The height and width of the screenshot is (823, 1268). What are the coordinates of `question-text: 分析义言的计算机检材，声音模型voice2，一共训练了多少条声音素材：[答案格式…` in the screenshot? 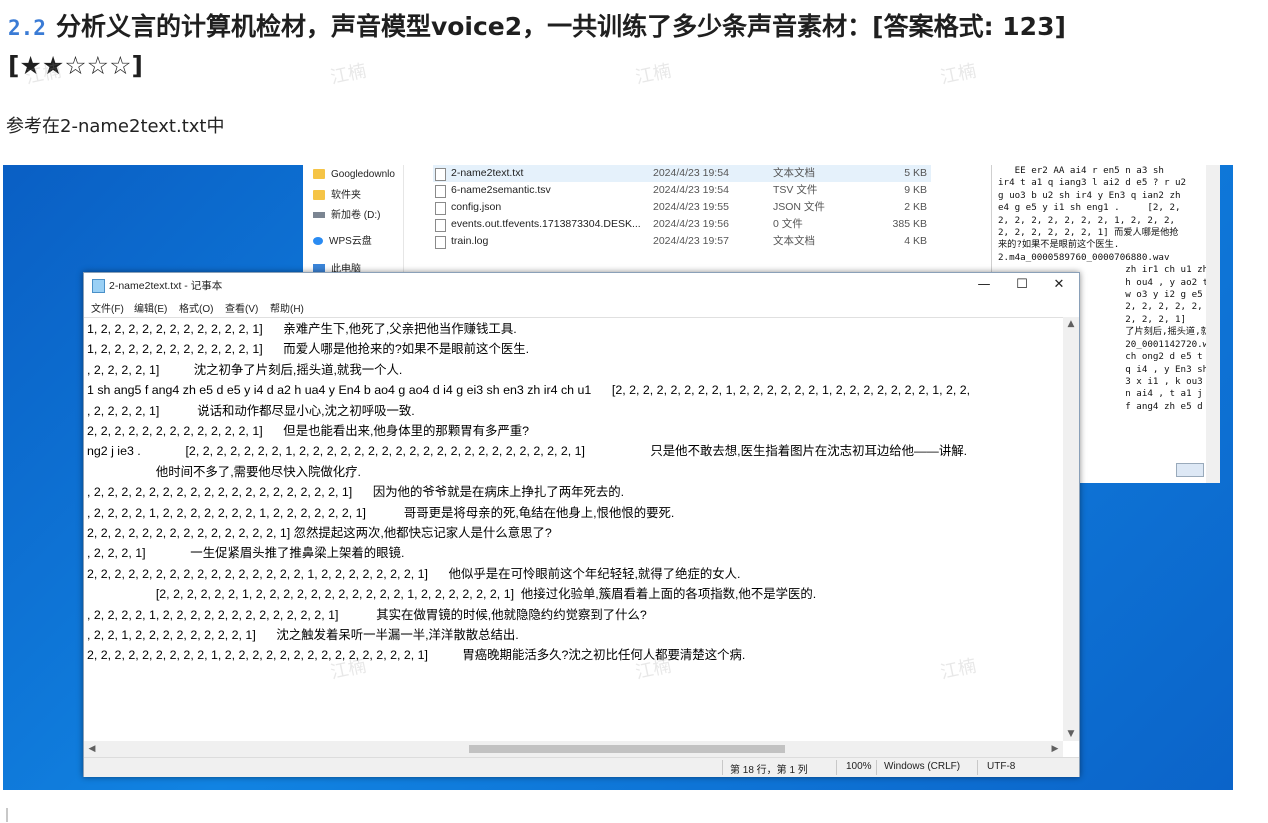 It's located at (537, 46).